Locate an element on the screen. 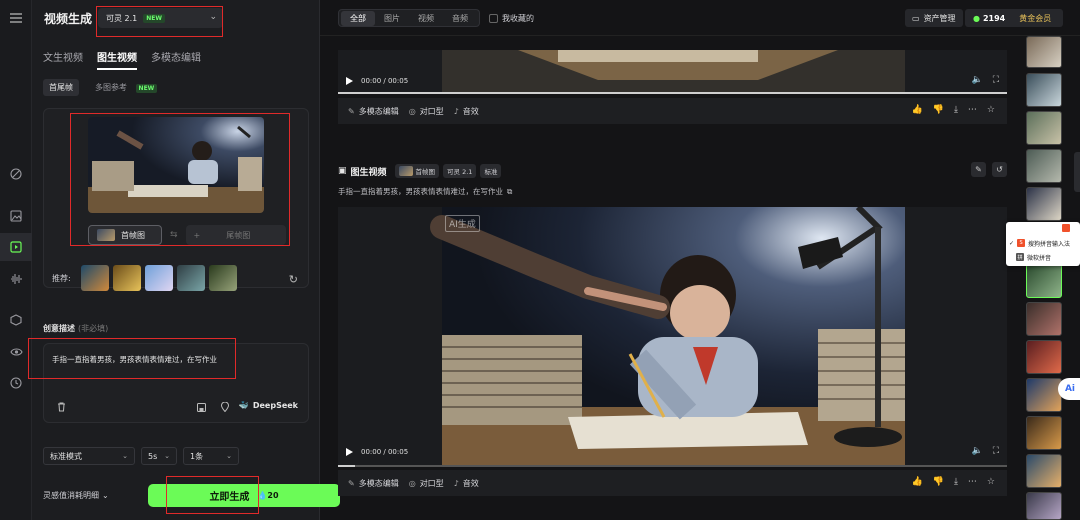  image-edit-icon is located at coordinates (16, 174).